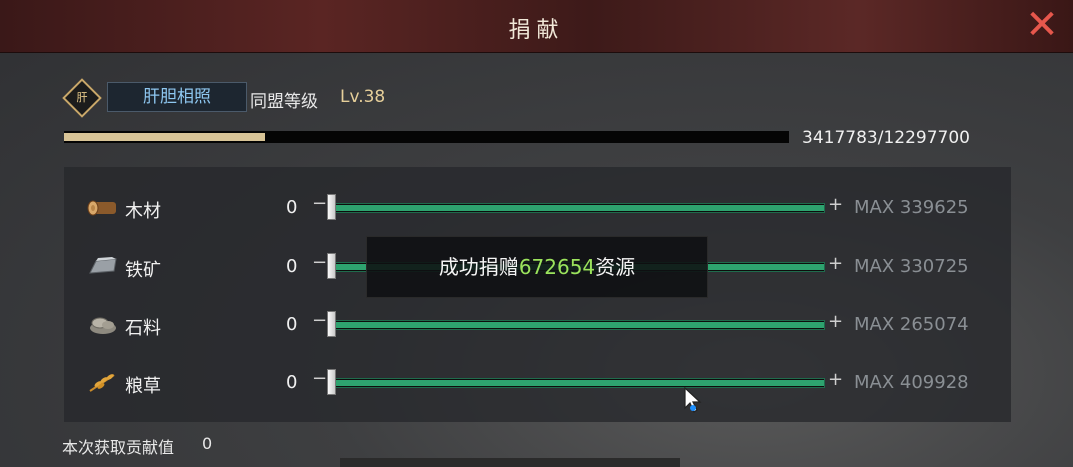 This screenshot has width=1073, height=467. I want to click on alliance-progress-text: 3417783/12297700, so click(886, 138).